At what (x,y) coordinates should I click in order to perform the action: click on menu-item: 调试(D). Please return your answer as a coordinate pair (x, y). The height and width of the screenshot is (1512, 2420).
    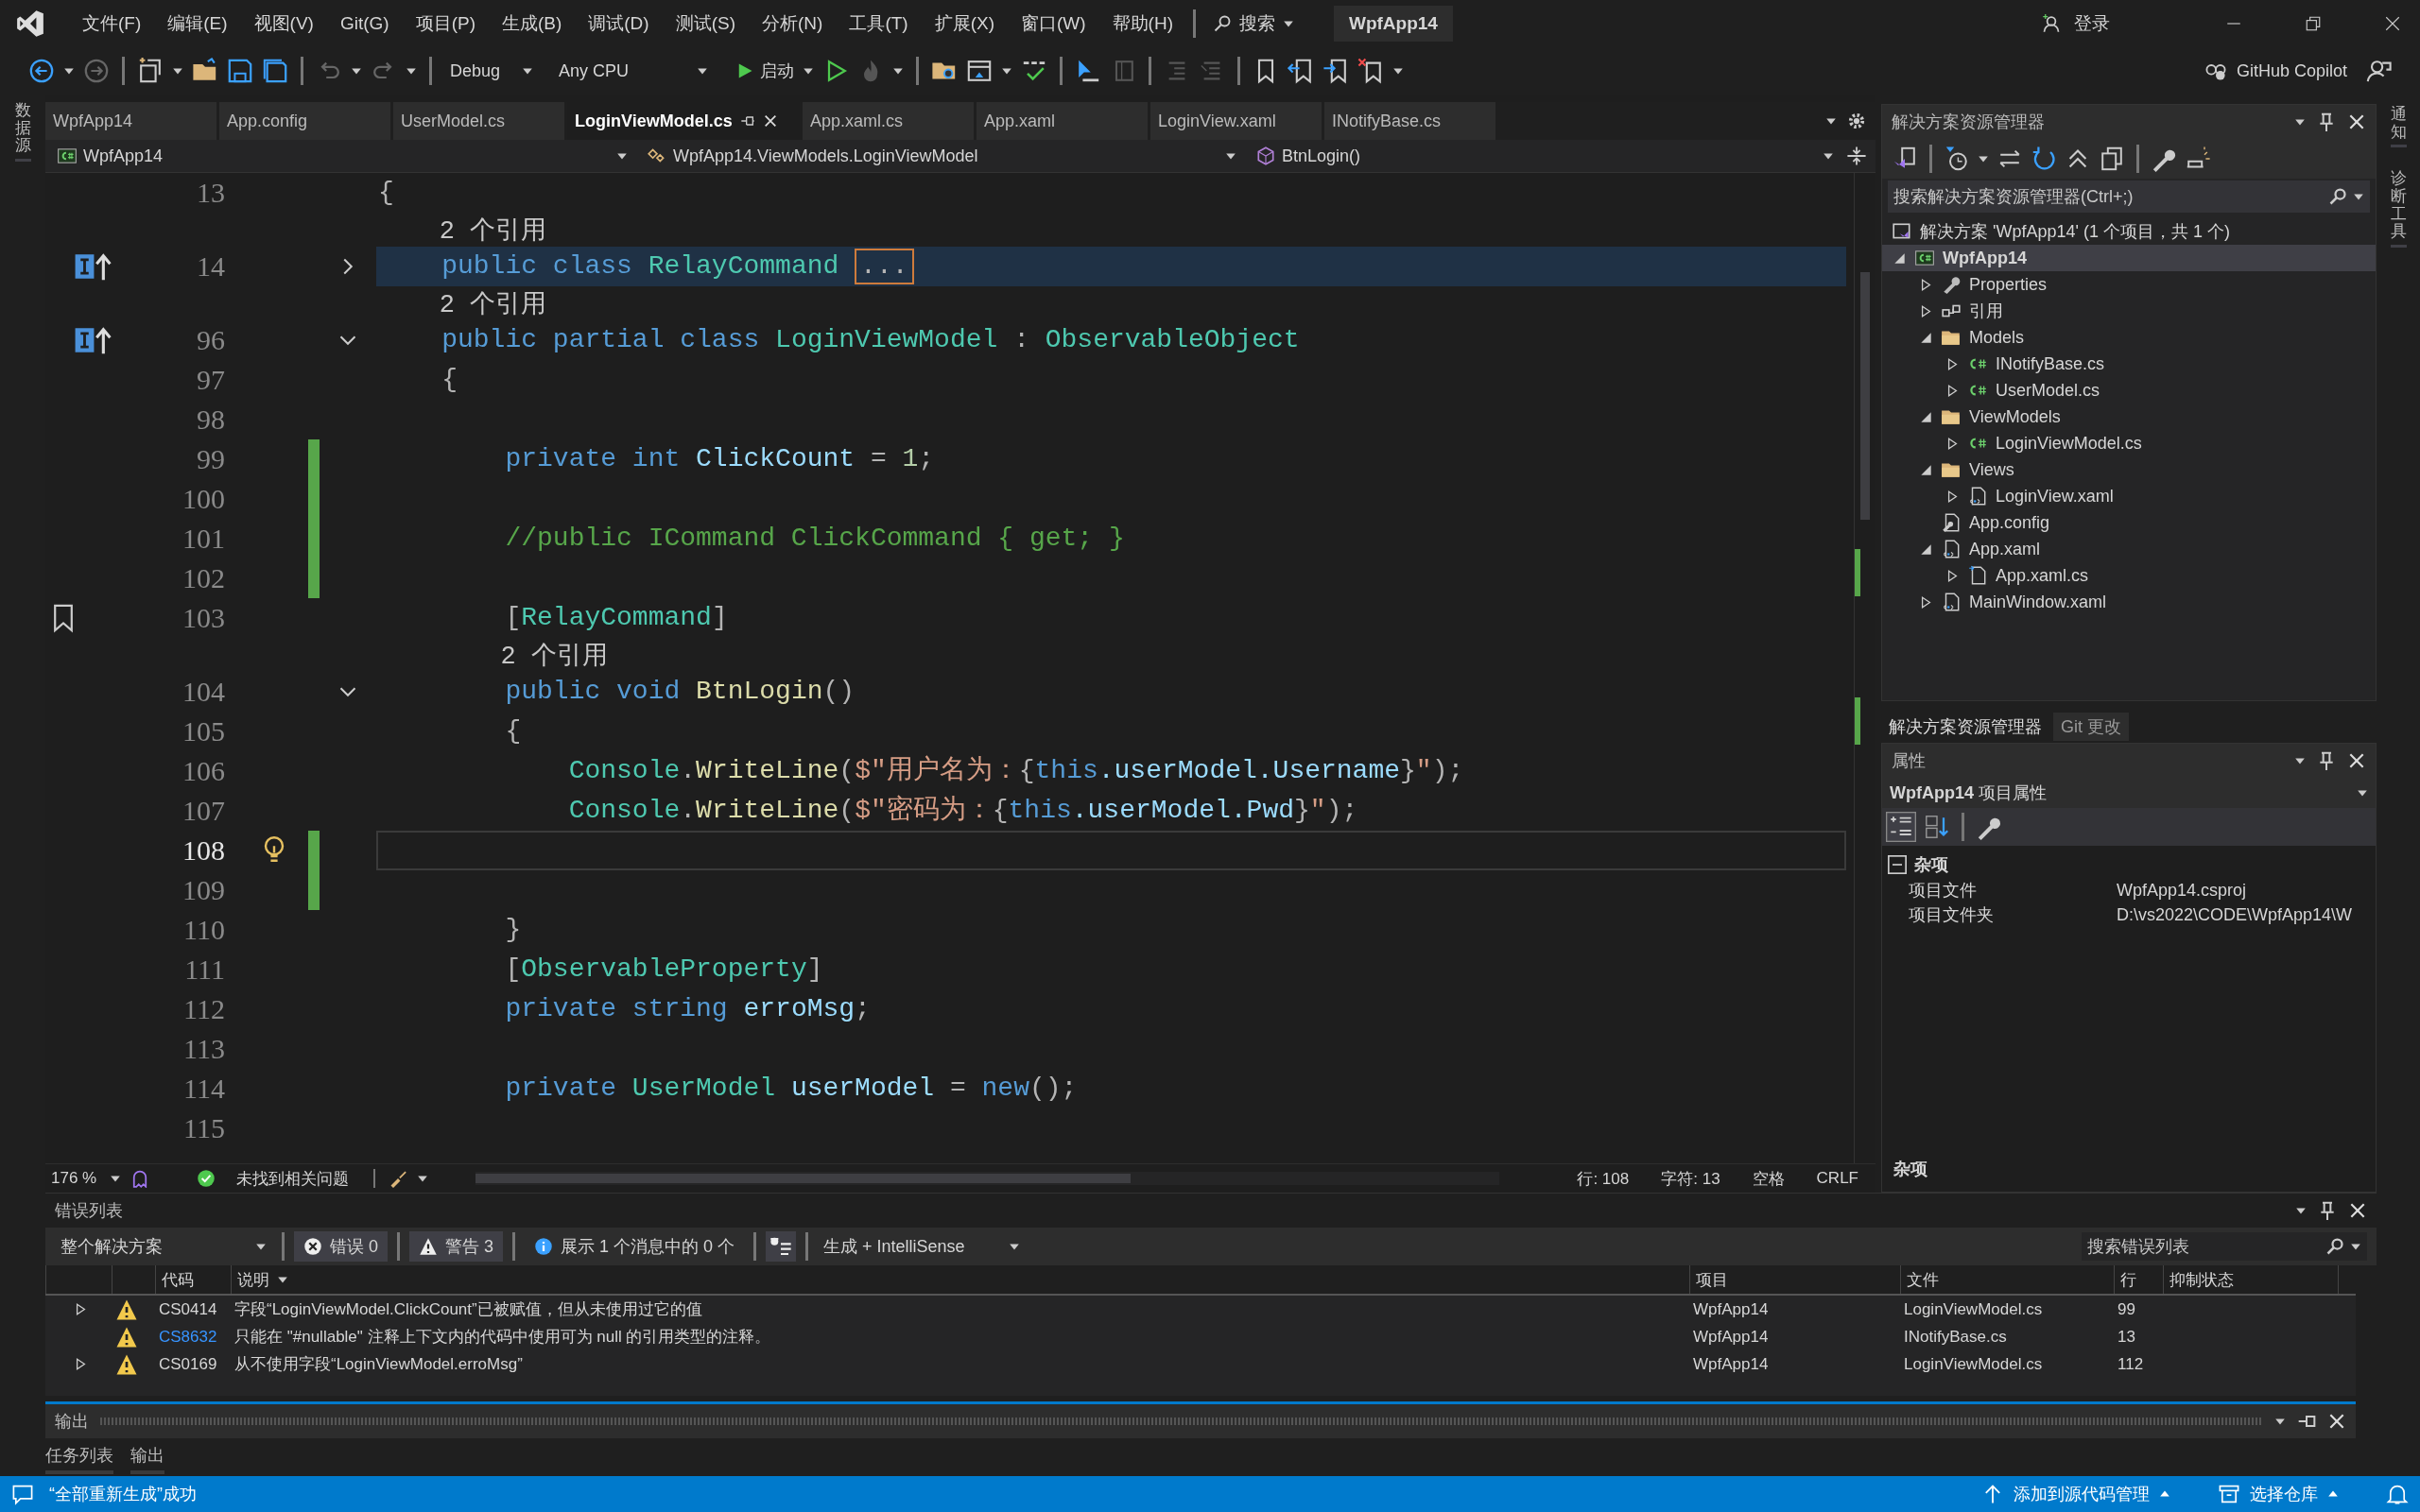
    Looking at the image, I should click on (619, 24).